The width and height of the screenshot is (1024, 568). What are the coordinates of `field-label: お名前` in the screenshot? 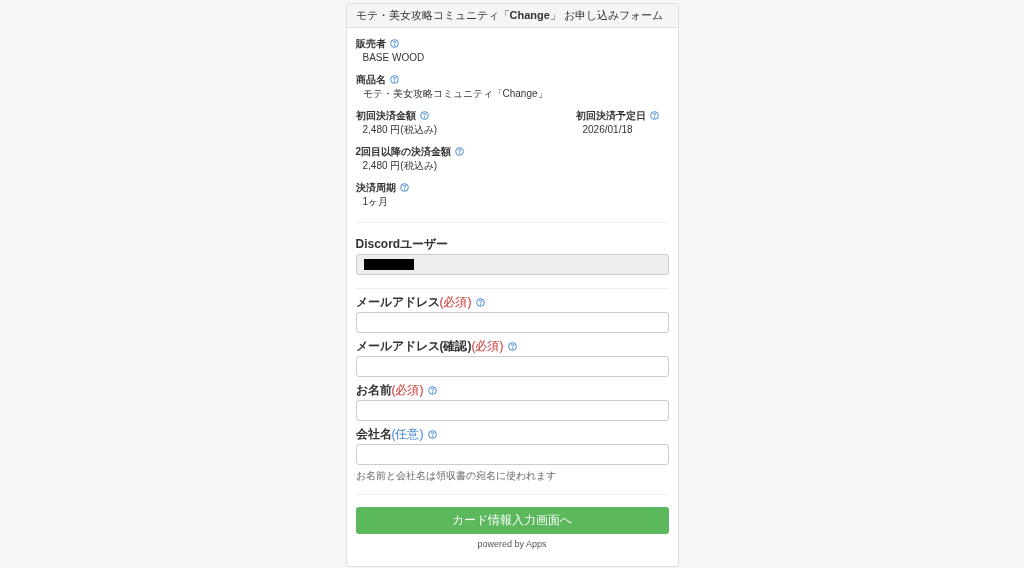 It's located at (373, 390).